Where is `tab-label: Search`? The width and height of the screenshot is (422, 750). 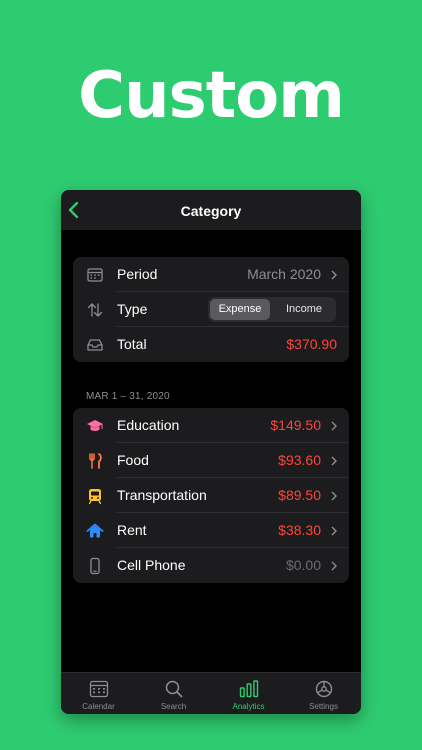 tab-label: Search is located at coordinates (173, 706).